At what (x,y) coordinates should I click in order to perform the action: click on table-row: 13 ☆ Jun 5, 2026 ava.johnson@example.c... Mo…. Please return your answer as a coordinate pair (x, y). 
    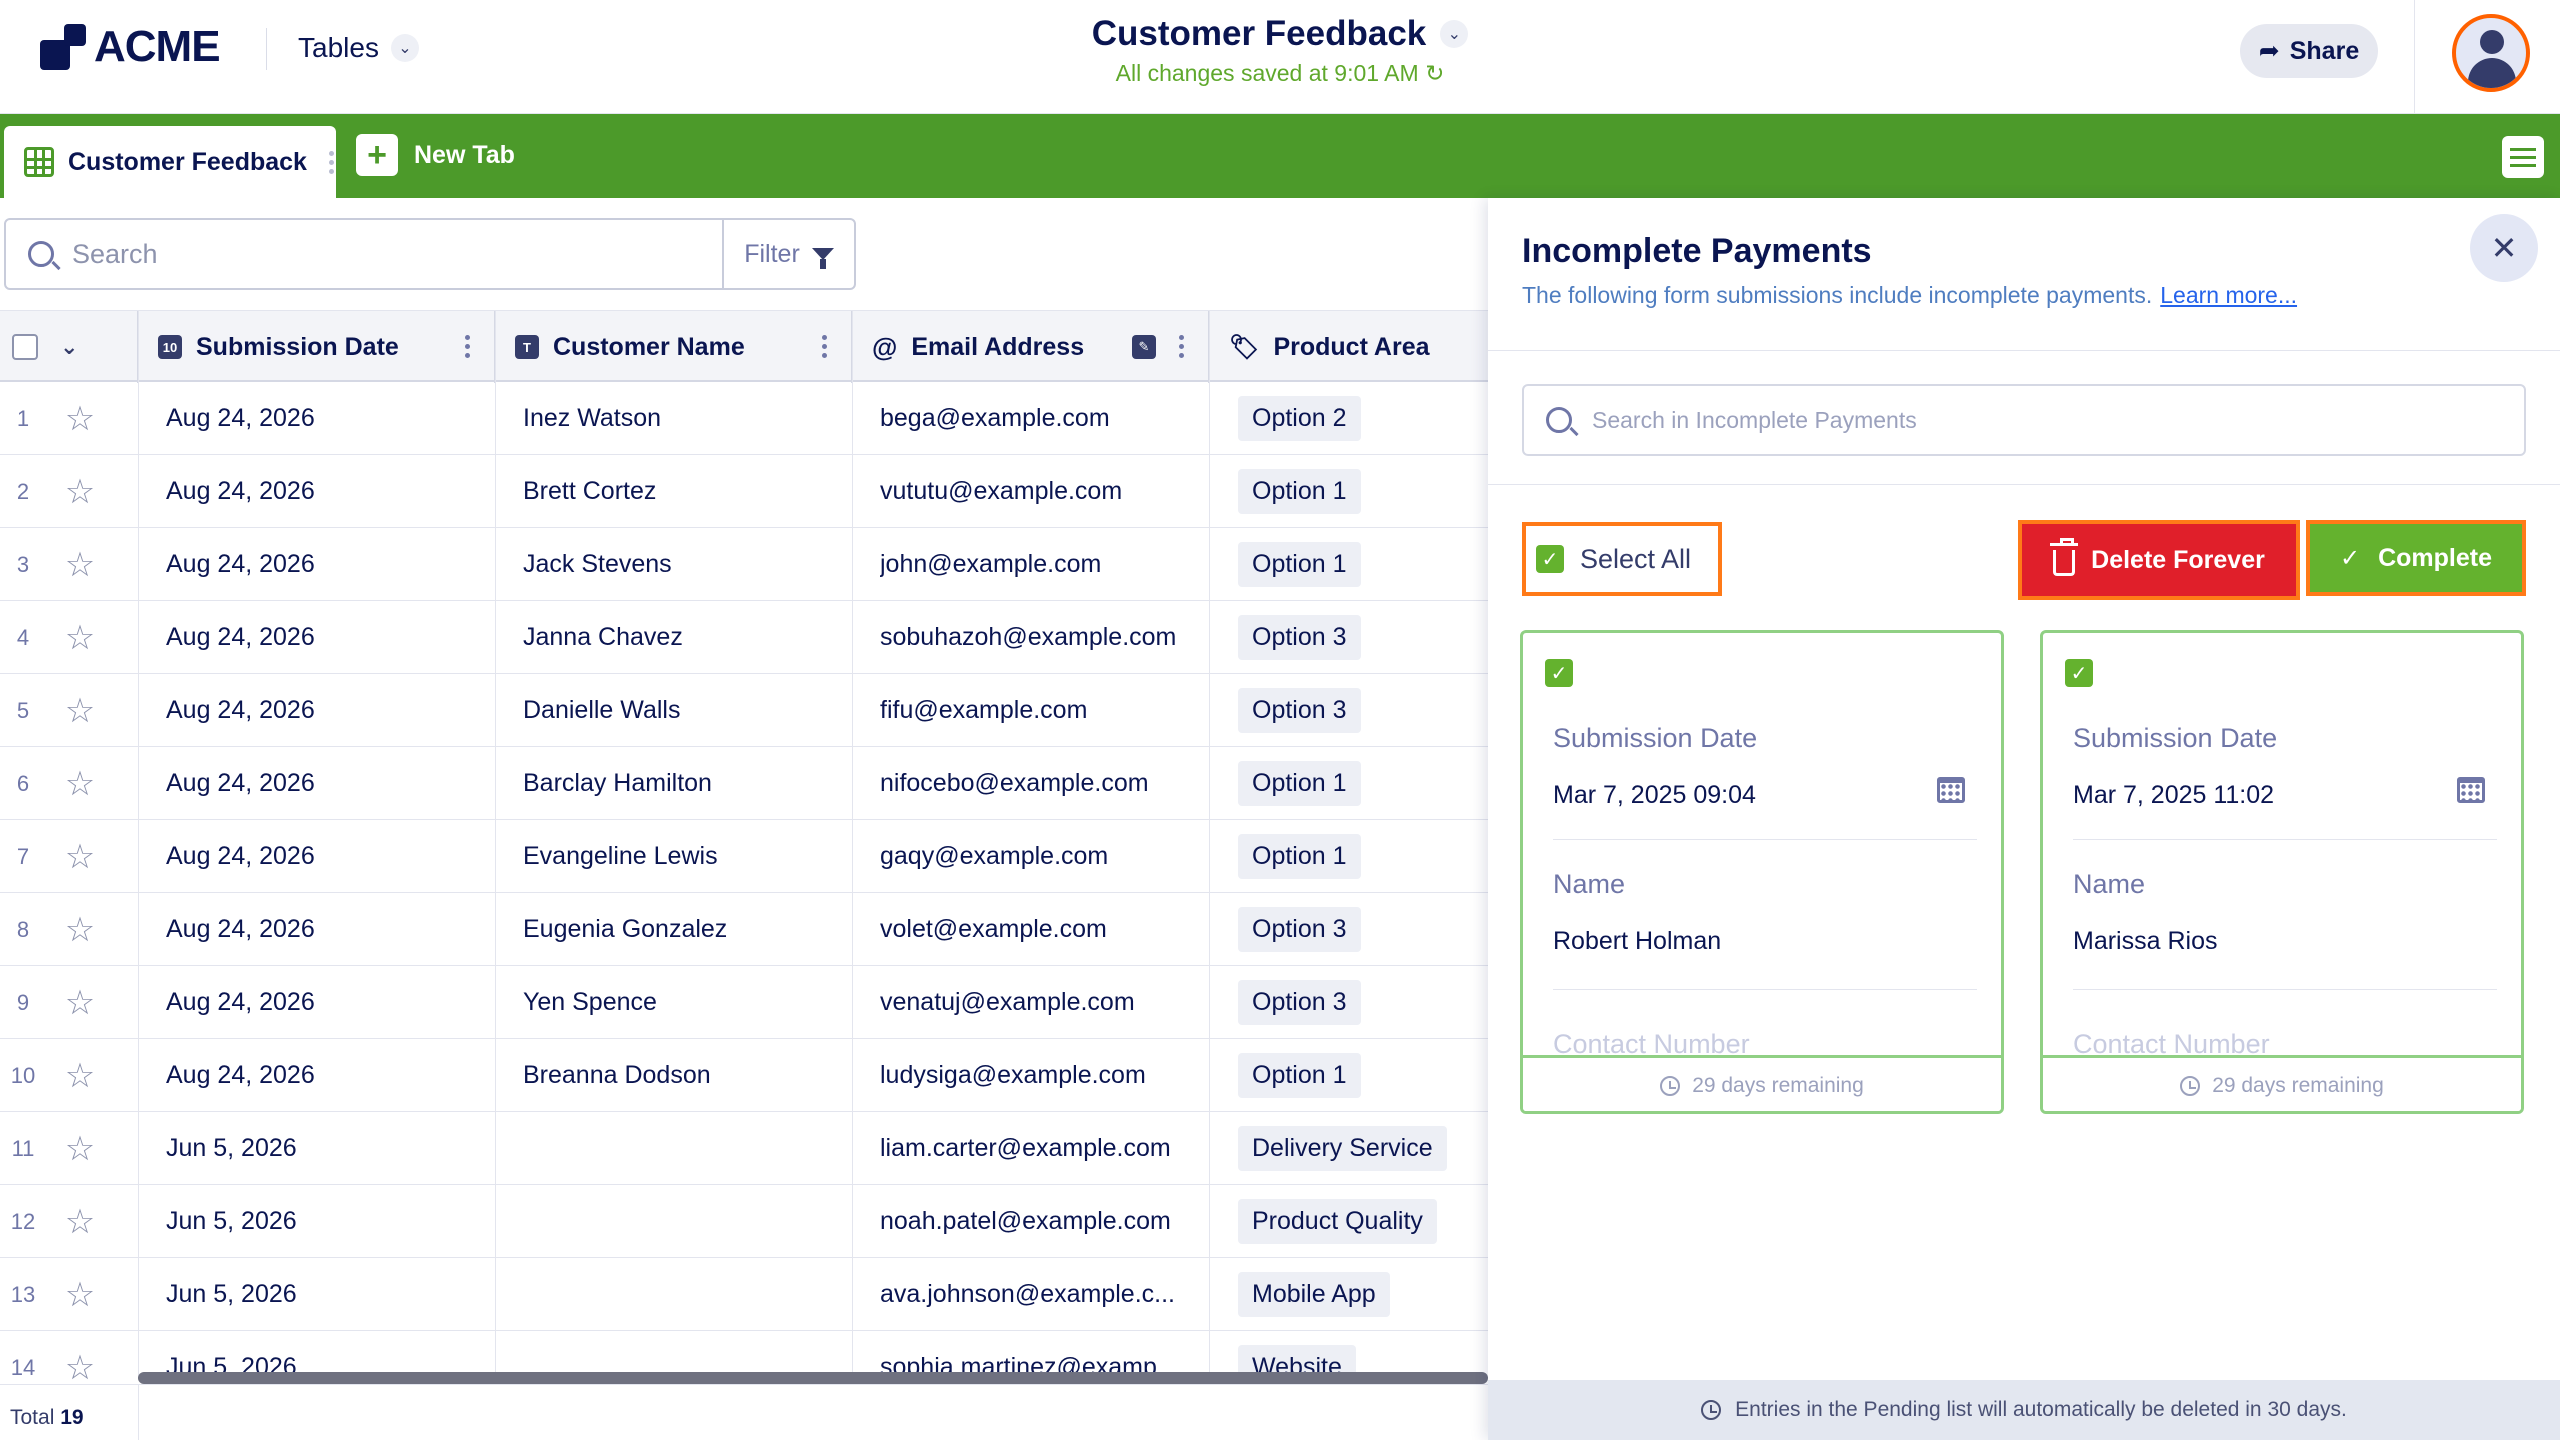
    Looking at the image, I should click on (744, 1294).